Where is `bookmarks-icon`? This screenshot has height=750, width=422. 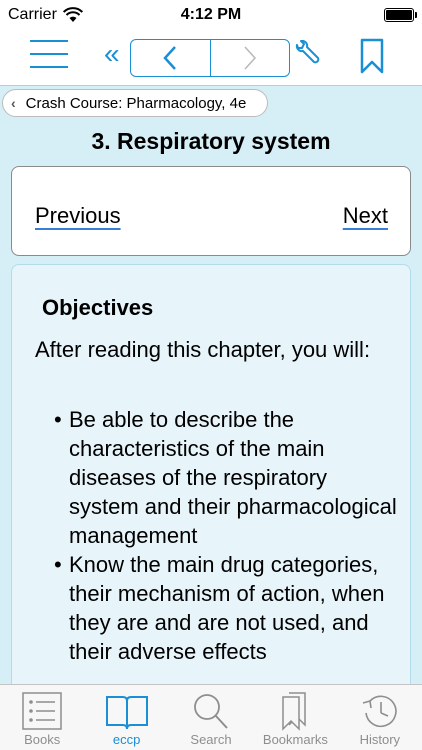
bookmarks-icon is located at coordinates (294, 711).